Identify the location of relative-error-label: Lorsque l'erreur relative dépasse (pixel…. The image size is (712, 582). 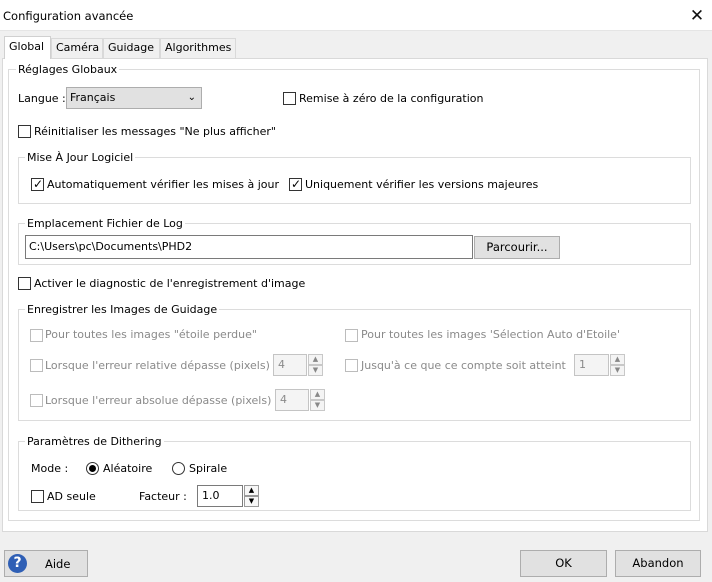
(157, 365).